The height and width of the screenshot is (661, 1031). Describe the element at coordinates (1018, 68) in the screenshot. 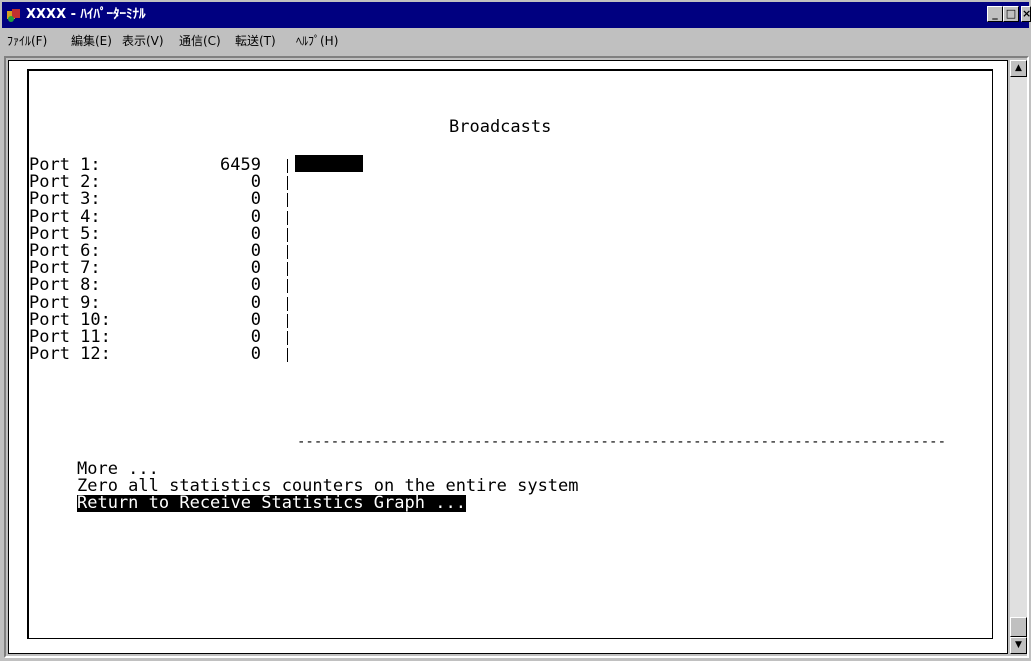

I see `scroll-up-icon: ▲` at that location.